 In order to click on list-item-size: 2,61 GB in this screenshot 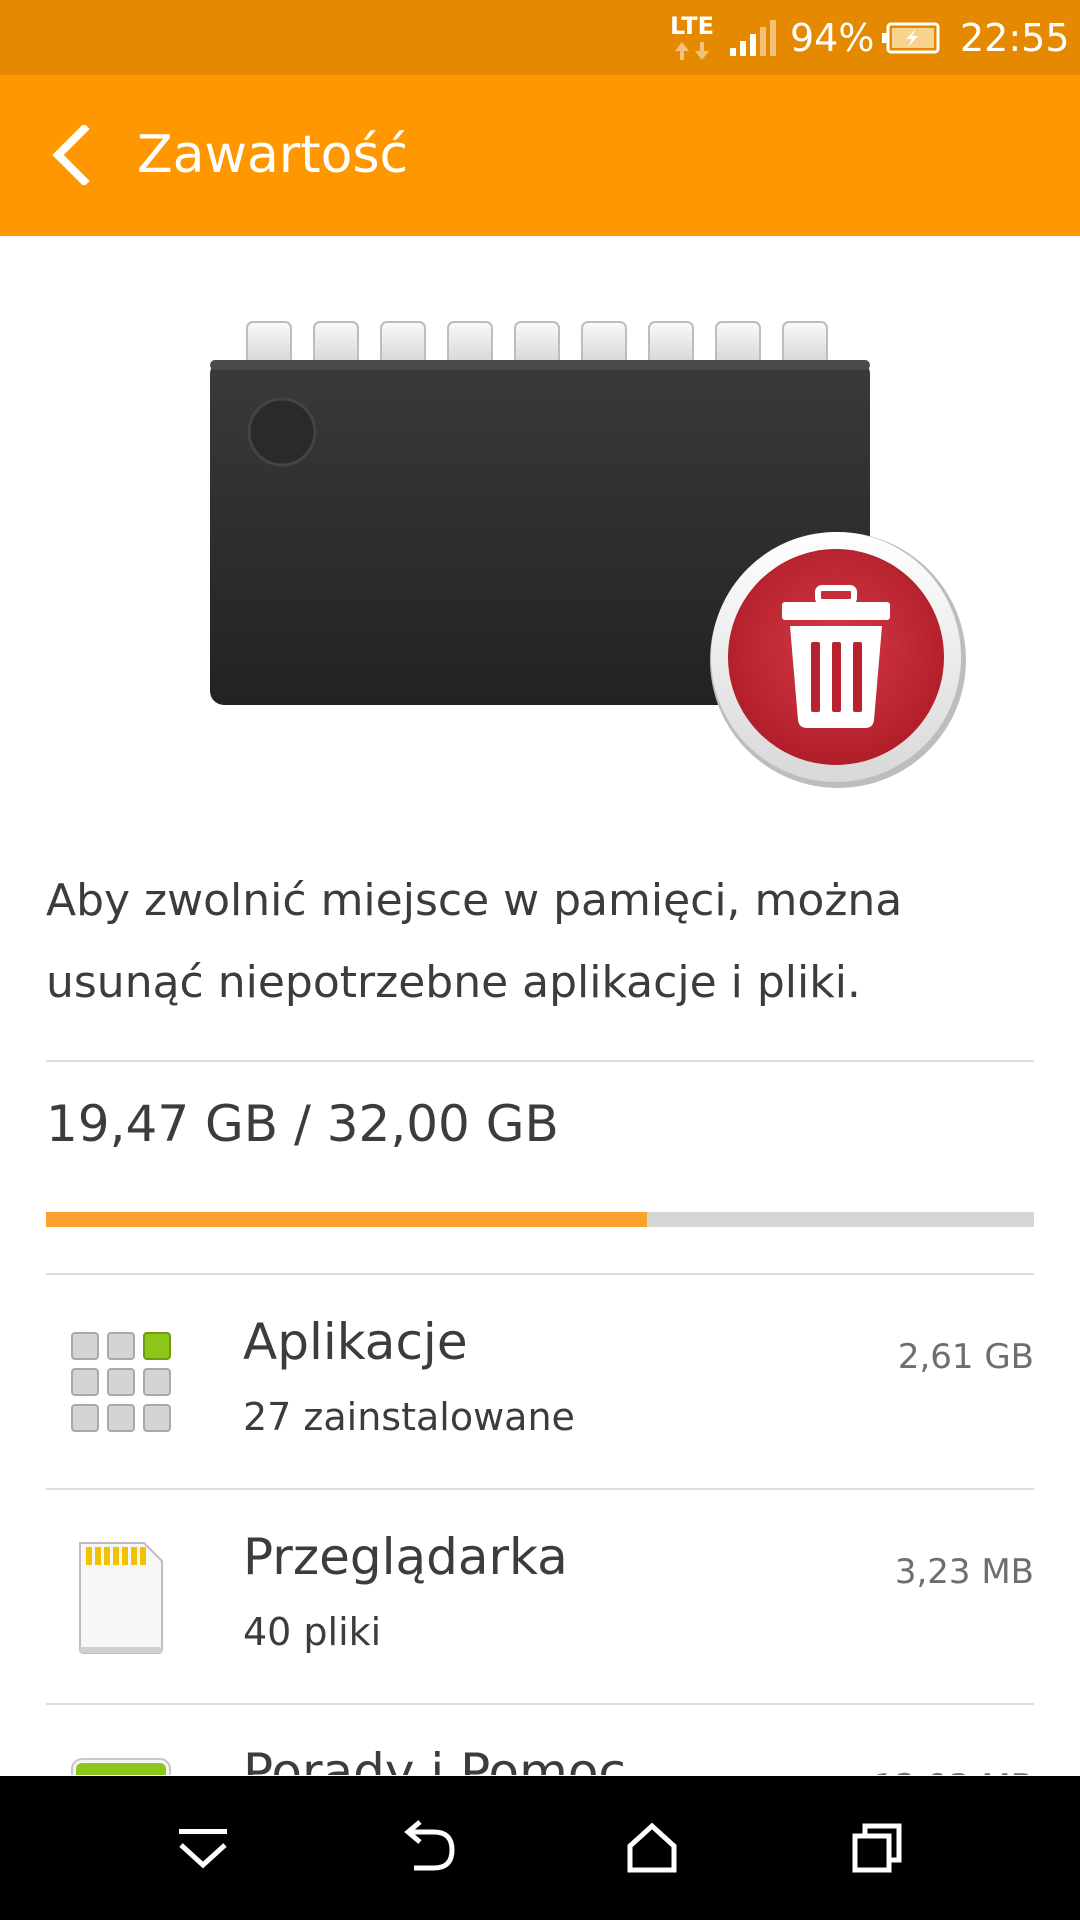, I will do `click(965, 1357)`.